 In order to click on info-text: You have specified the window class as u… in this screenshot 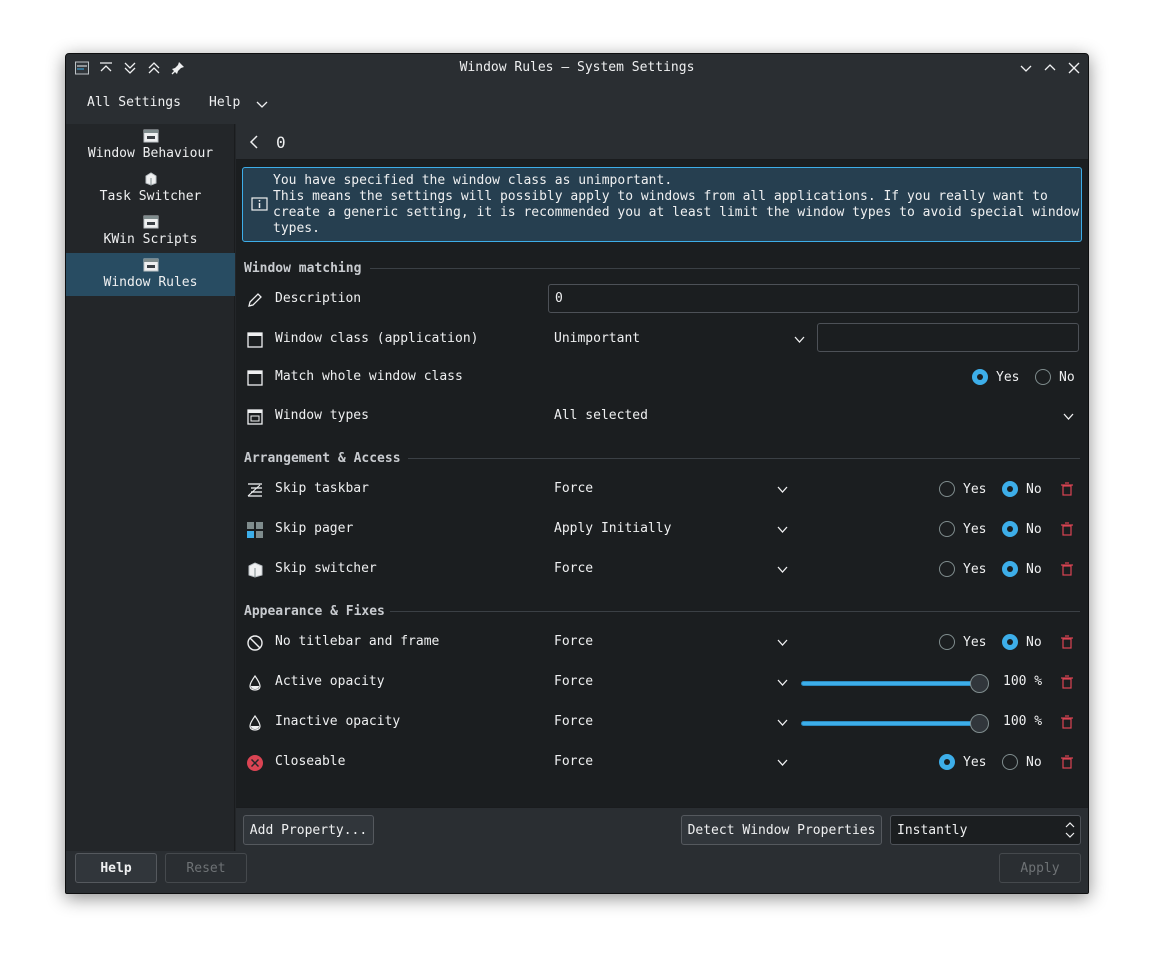, I will do `click(676, 204)`.